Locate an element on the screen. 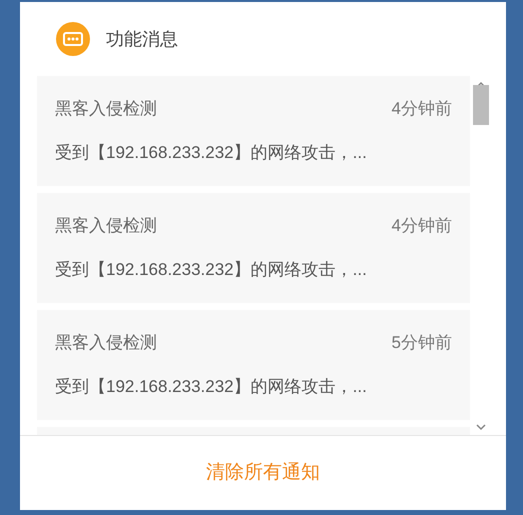 This screenshot has height=515, width=523. message-icon is located at coordinates (73, 39).